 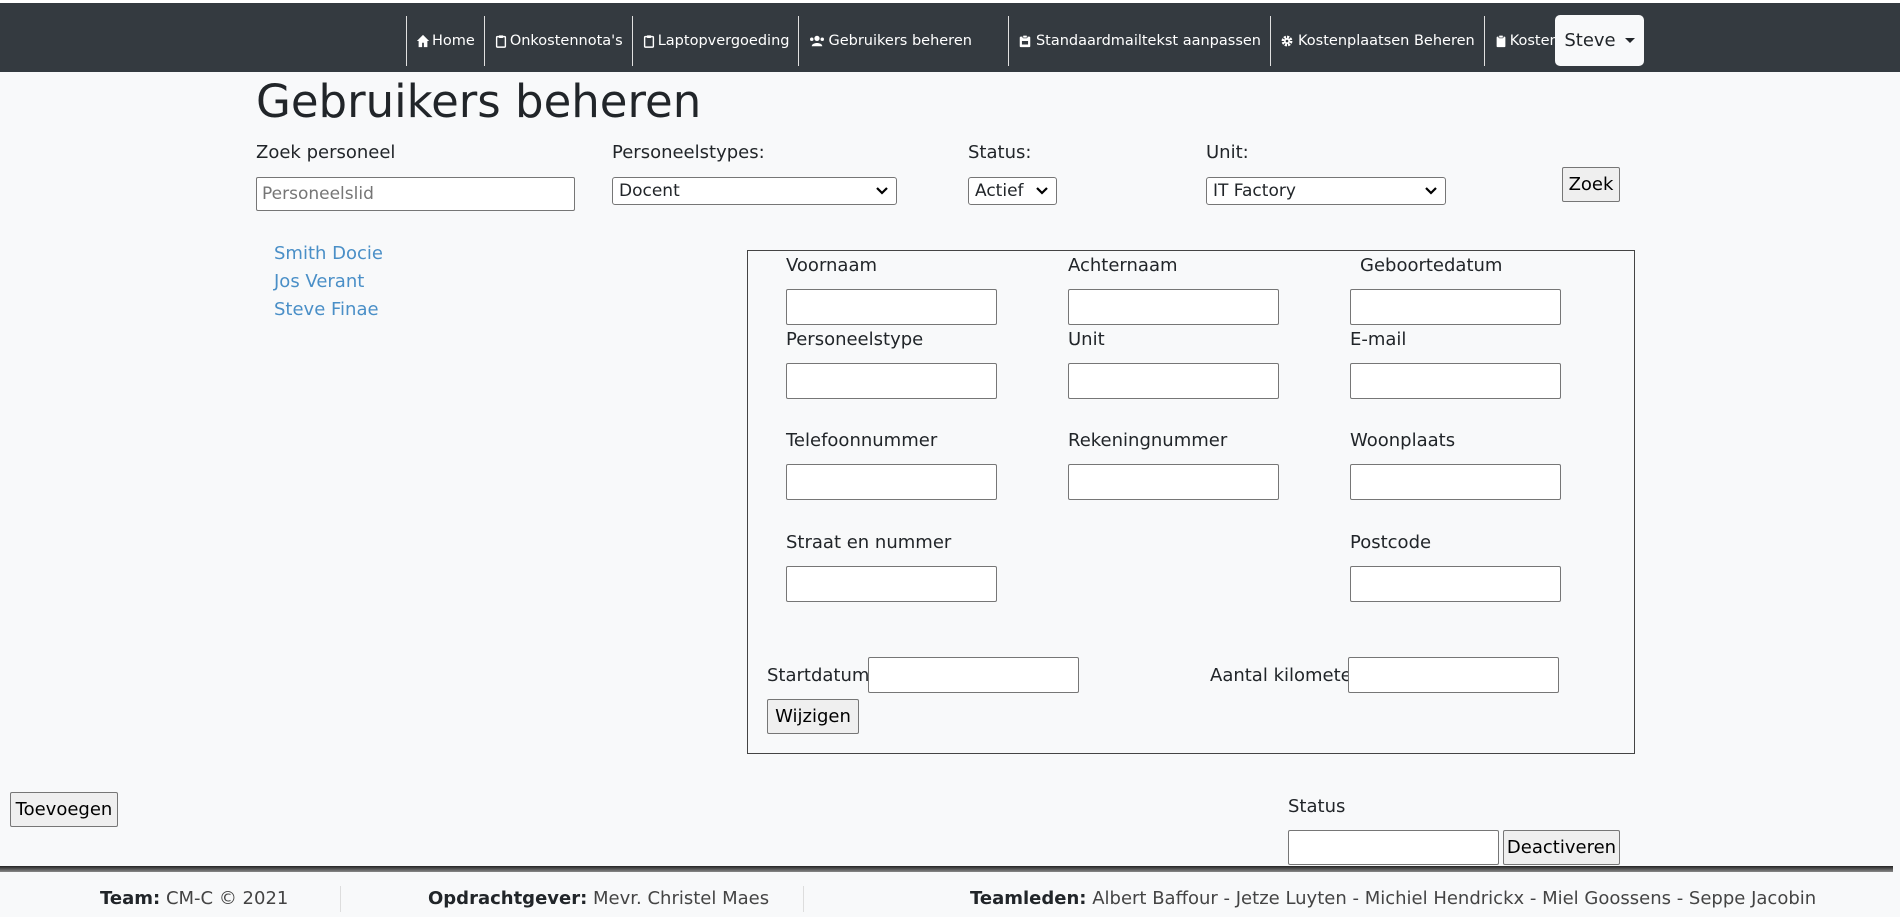 I want to click on footer-team-label: Team:, so click(x=130, y=898).